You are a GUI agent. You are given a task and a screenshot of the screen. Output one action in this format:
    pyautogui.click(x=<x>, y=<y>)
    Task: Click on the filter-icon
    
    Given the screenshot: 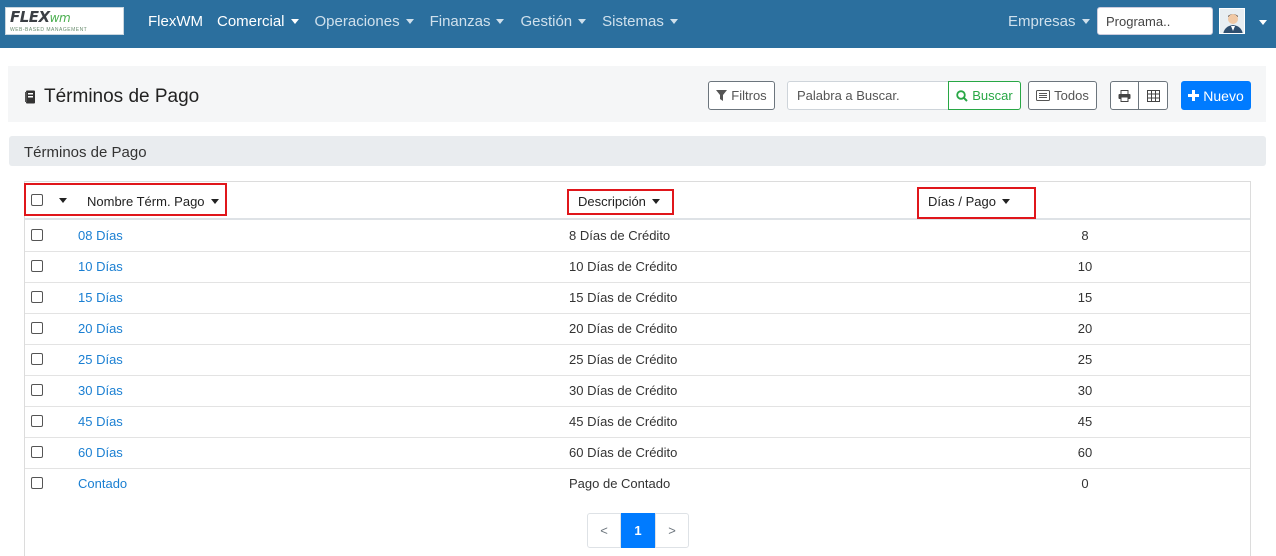 What is the action you would take?
    pyautogui.click(x=722, y=95)
    